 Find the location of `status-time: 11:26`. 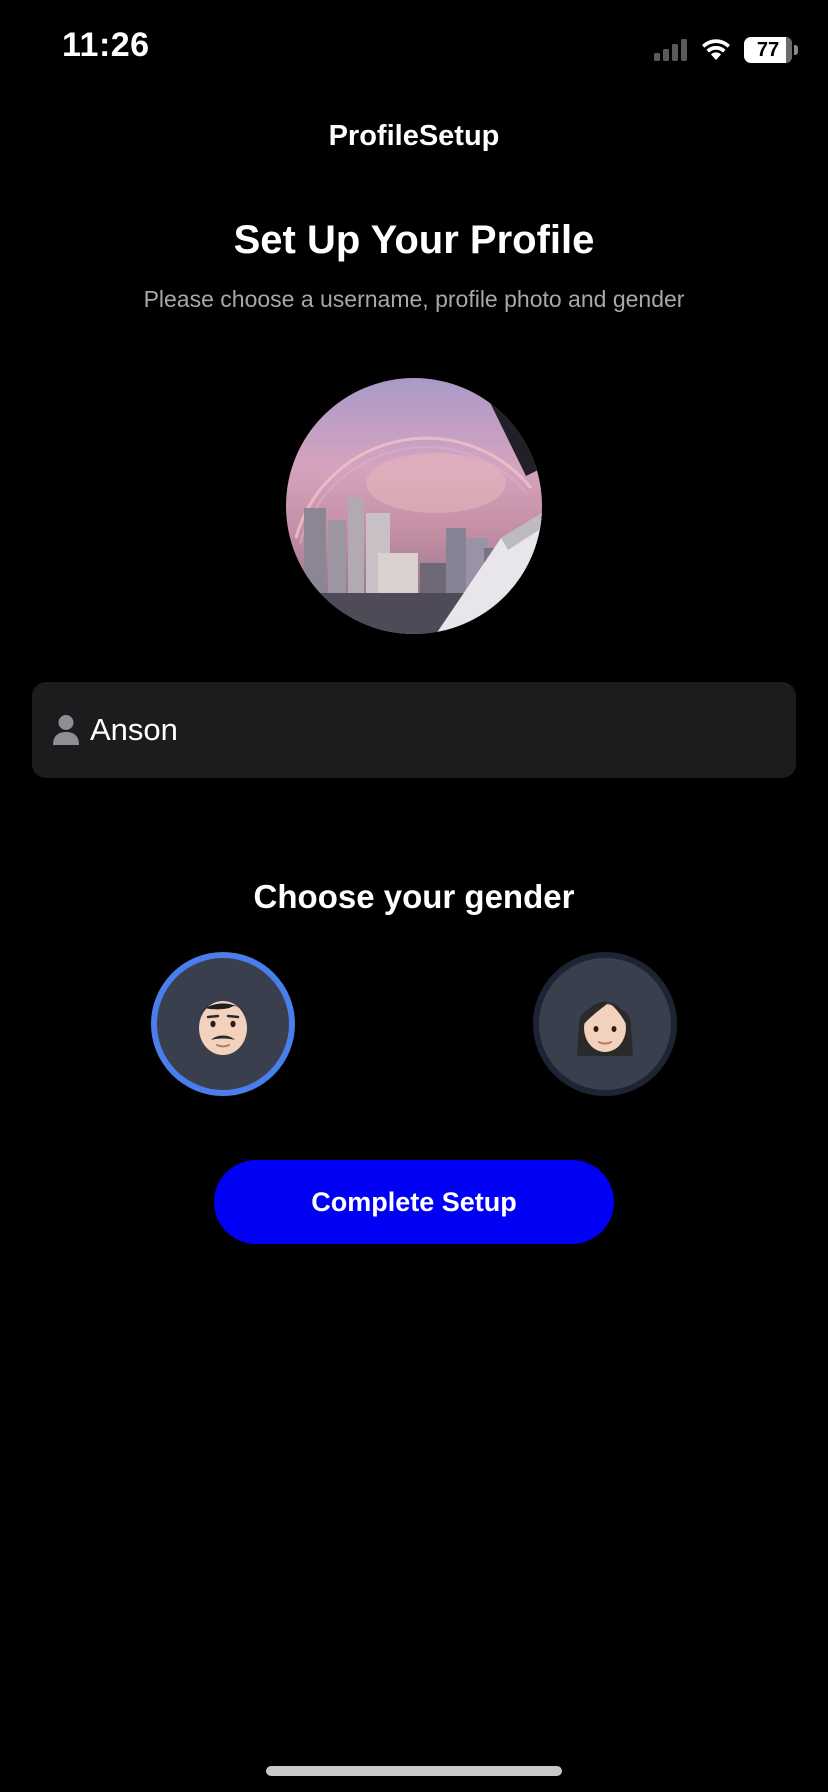

status-time: 11:26 is located at coordinates (106, 45).